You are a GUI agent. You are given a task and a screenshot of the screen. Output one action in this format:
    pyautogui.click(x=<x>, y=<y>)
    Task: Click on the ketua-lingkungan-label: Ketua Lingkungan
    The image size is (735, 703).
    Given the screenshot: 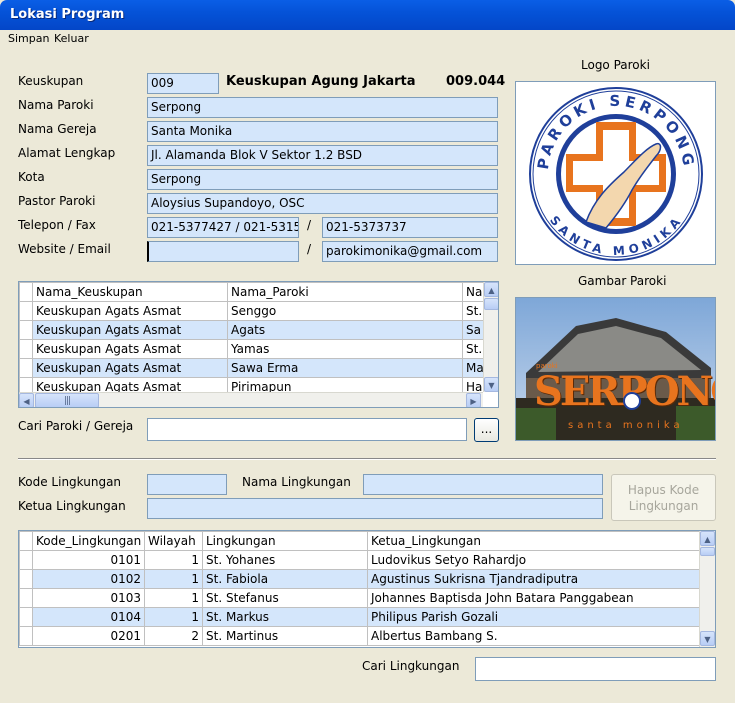 What is the action you would take?
    pyautogui.click(x=72, y=506)
    